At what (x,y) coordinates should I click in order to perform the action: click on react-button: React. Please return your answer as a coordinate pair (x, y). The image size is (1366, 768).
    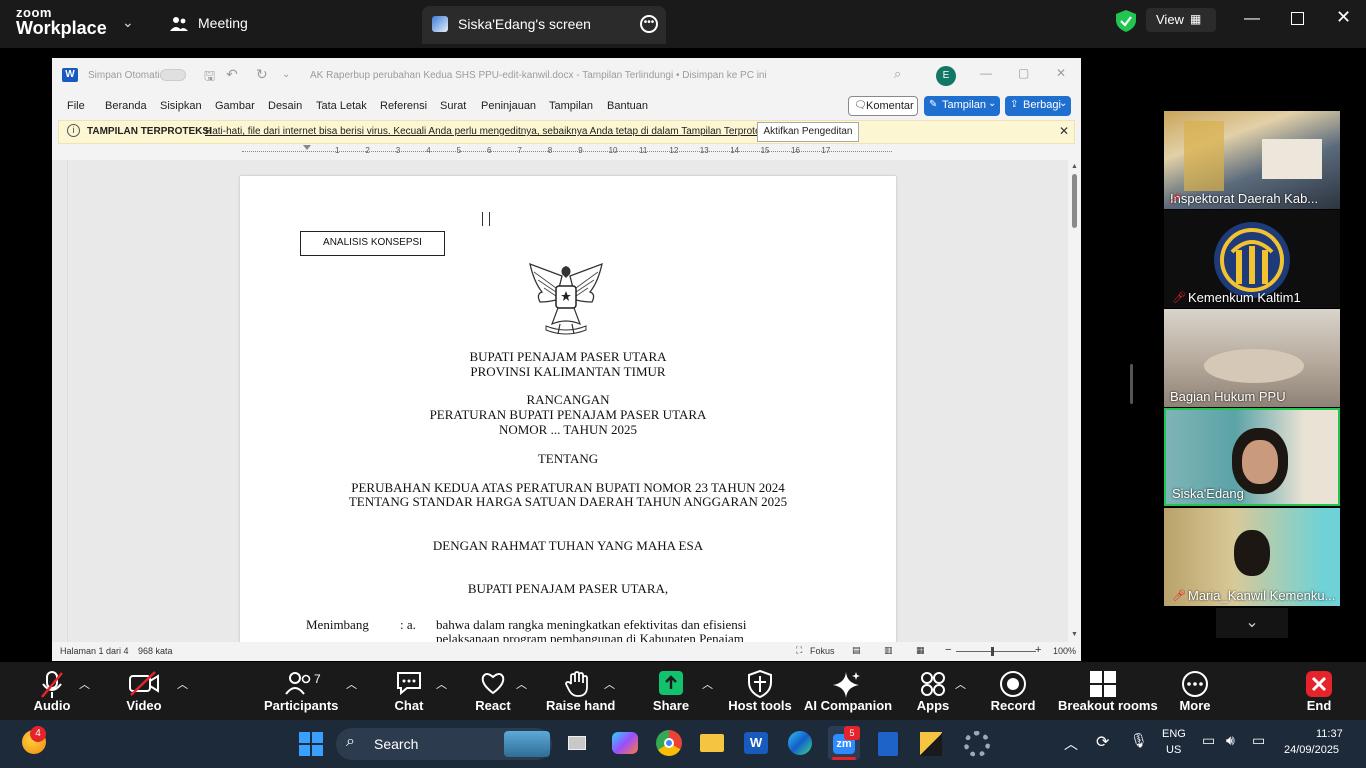
    Looking at the image, I should click on (493, 691).